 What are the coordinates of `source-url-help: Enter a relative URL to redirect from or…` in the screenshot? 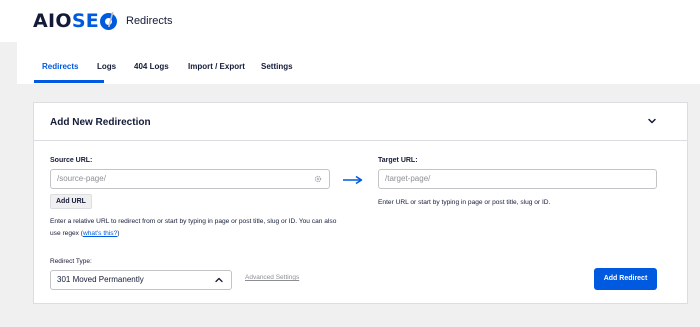 It's located at (195, 228).